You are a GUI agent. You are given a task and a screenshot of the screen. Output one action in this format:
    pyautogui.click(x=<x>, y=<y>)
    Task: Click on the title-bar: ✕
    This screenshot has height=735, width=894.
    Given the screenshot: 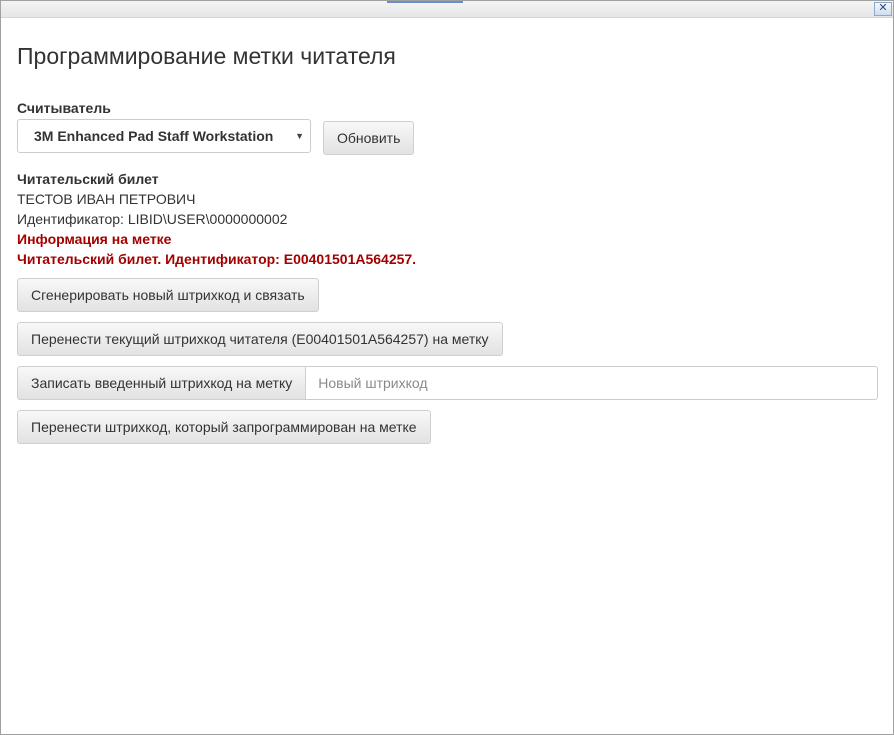 What is the action you would take?
    pyautogui.click(x=447, y=9)
    